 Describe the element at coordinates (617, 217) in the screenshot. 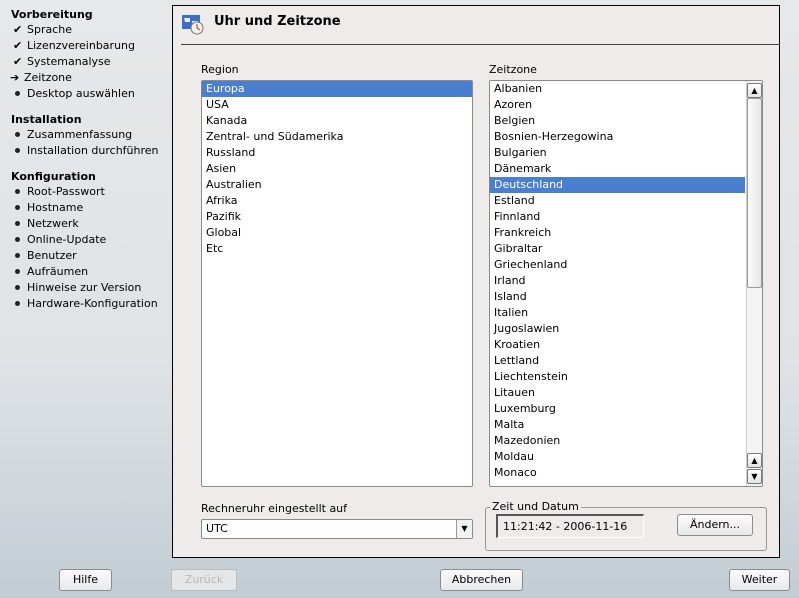

I see `list-item: Finnland` at that location.